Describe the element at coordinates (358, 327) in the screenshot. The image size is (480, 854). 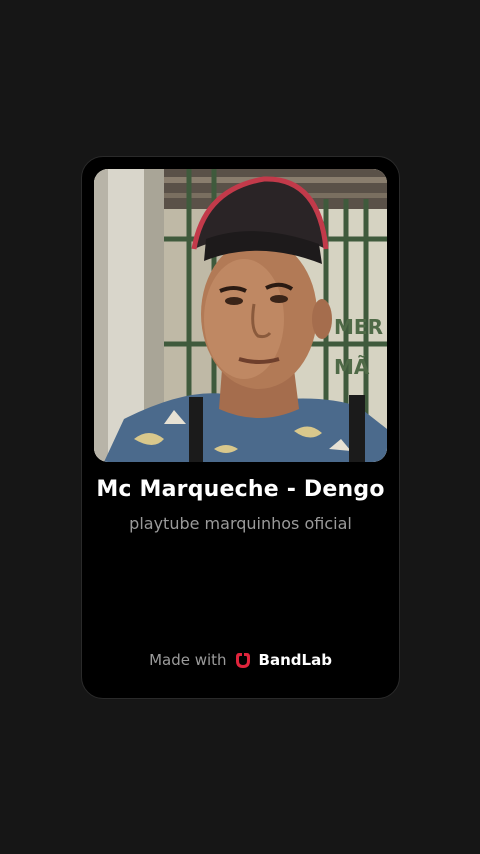
I see `wall-text-1: MER` at that location.